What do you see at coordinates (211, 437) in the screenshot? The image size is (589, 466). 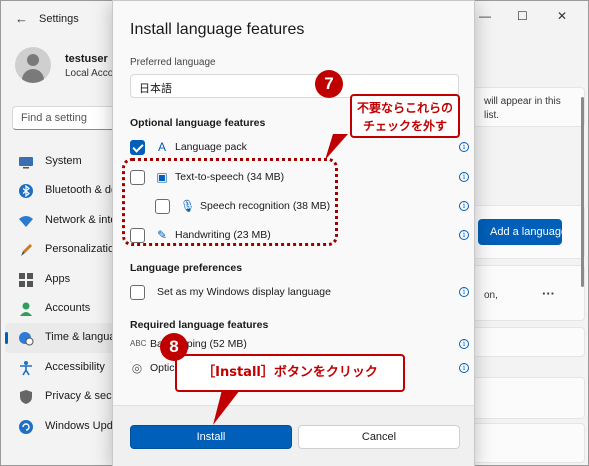 I see `install-button: Install` at bounding box center [211, 437].